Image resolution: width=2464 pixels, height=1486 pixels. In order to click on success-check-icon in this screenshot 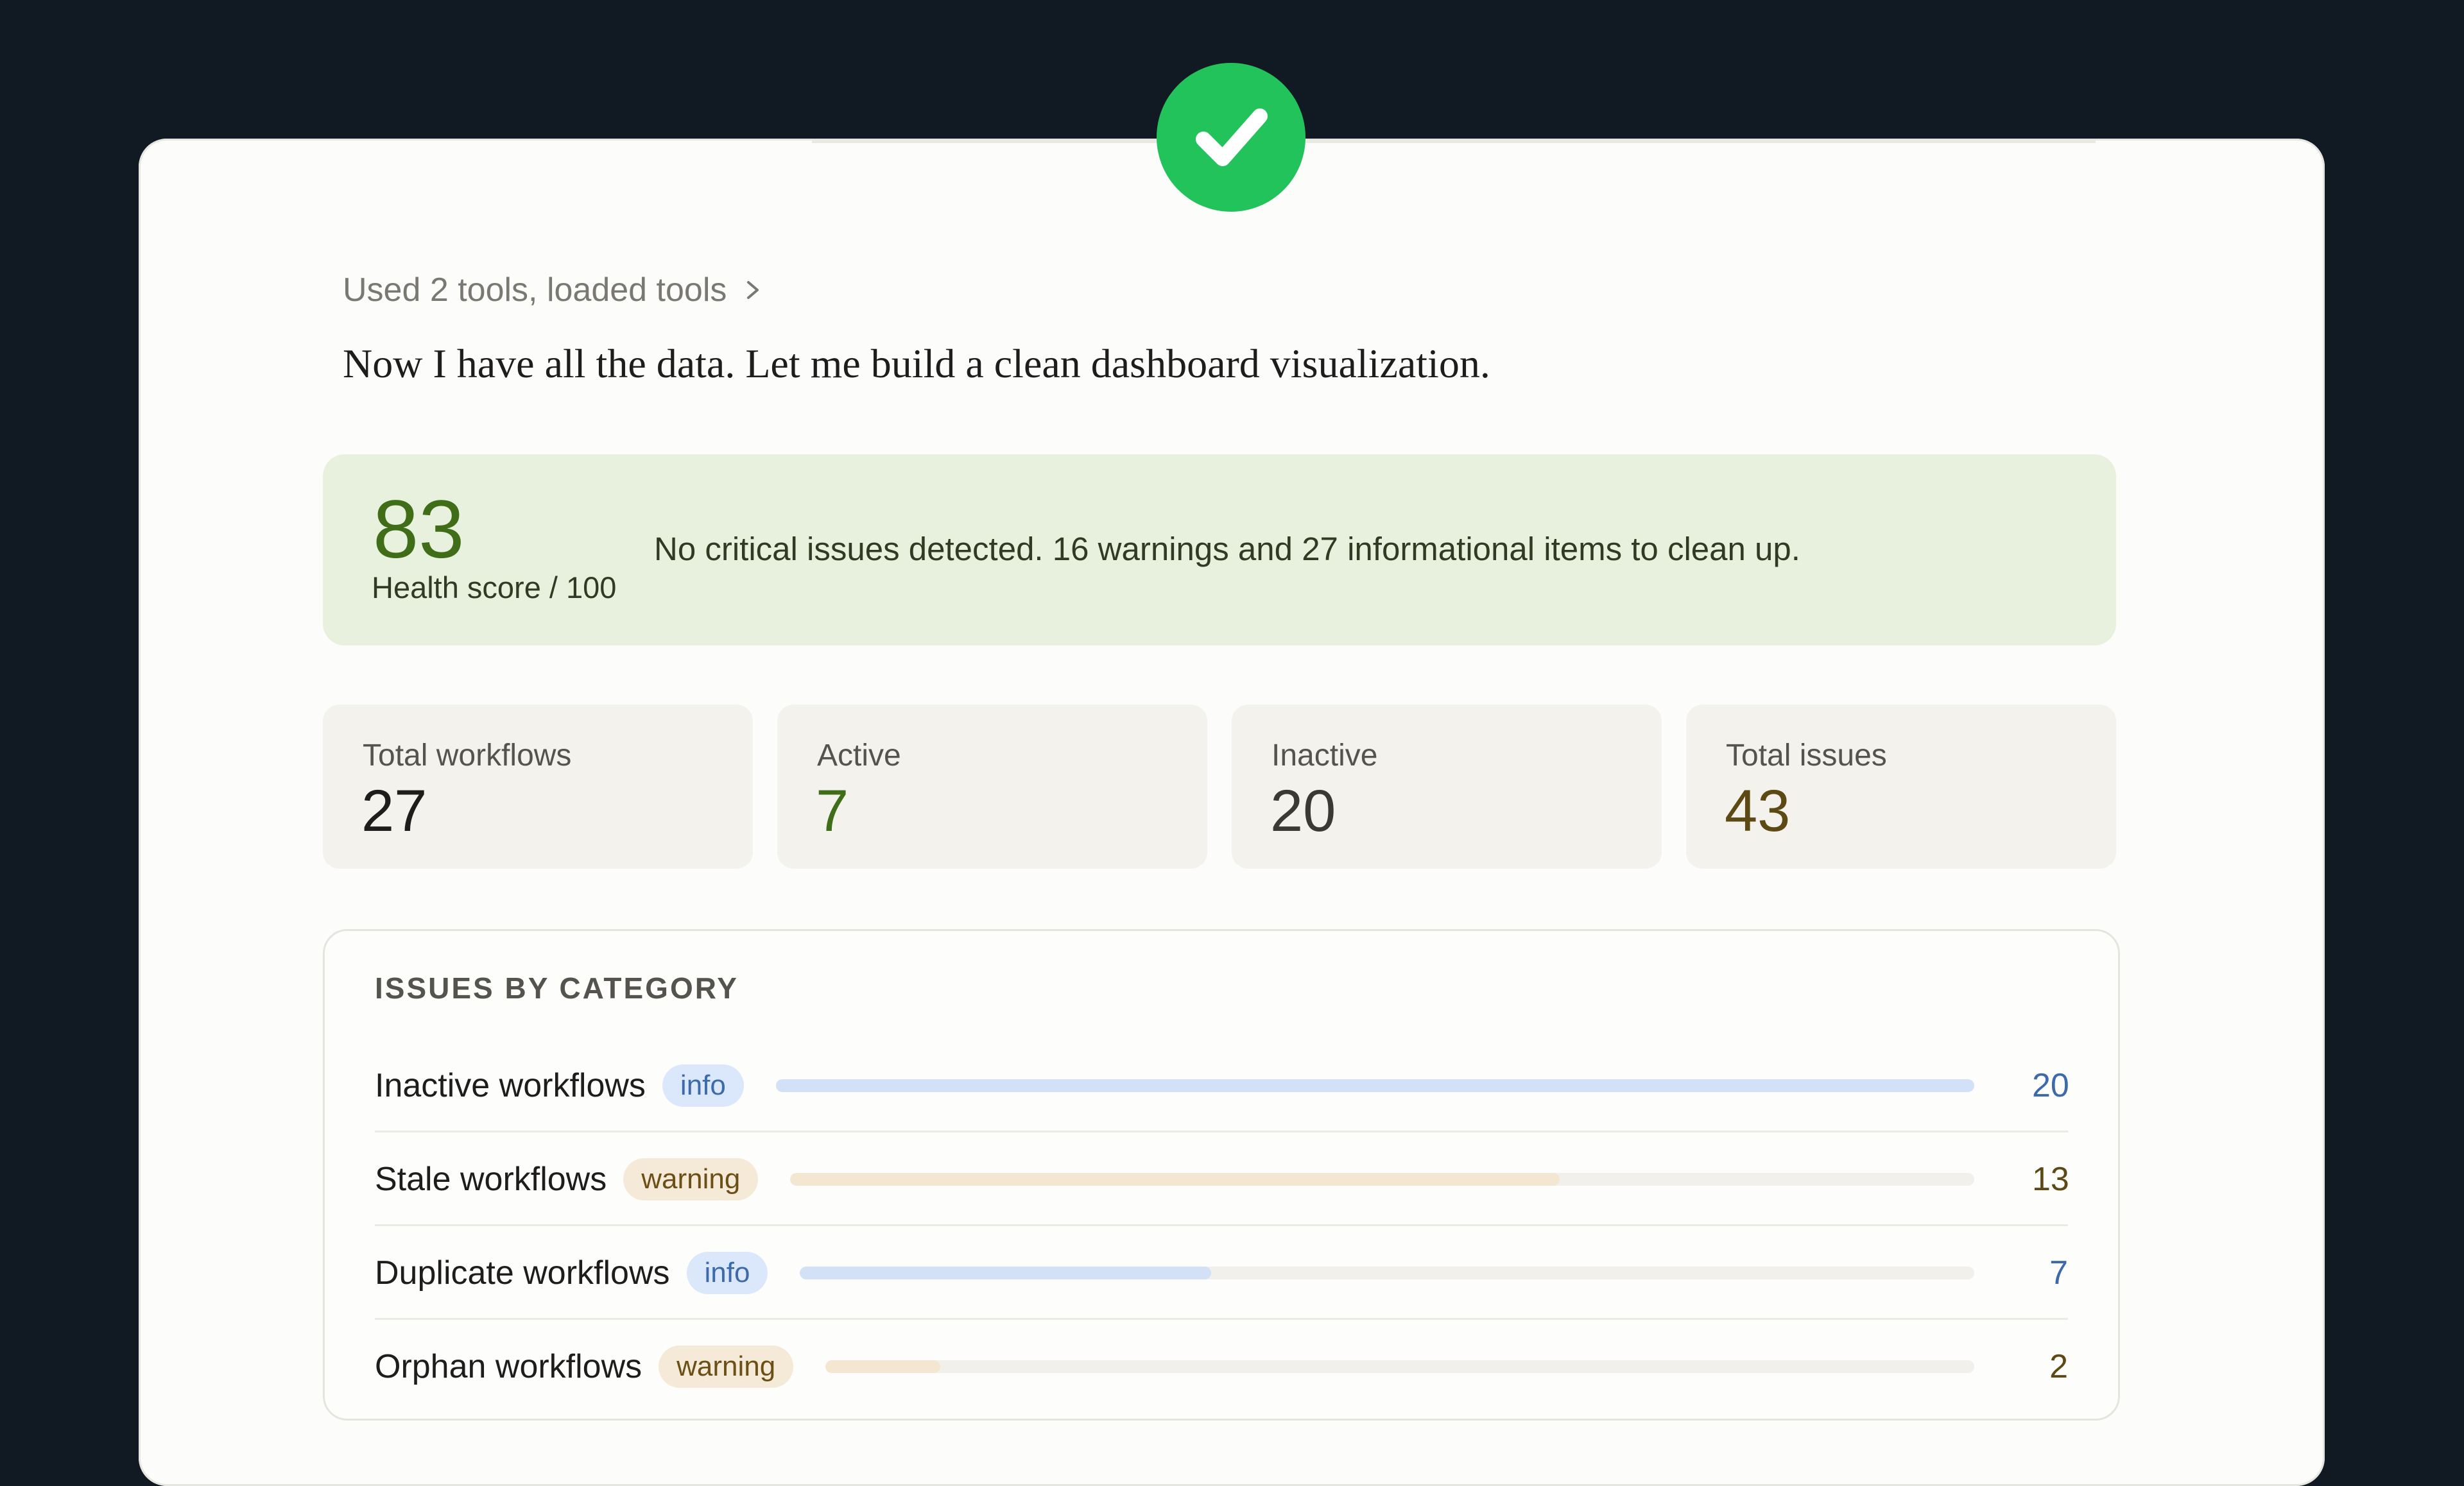, I will do `click(1231, 137)`.